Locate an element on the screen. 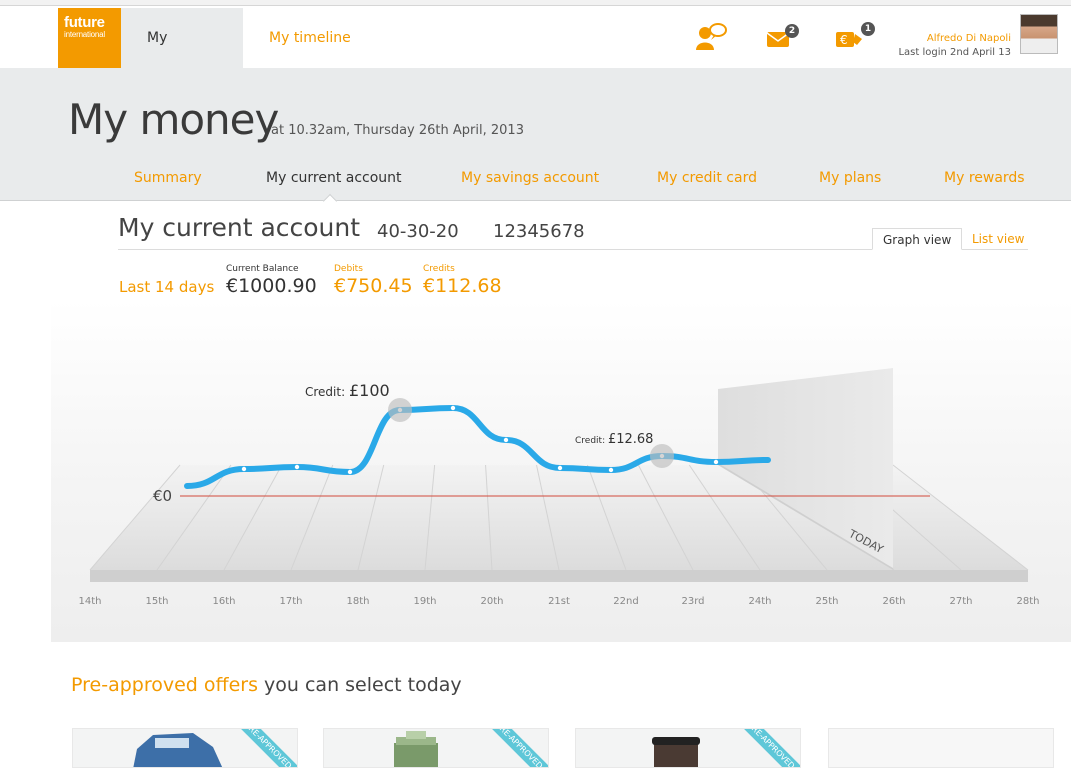 This screenshot has width=1071, height=768. period-selector: Last 14 days is located at coordinates (166, 287).